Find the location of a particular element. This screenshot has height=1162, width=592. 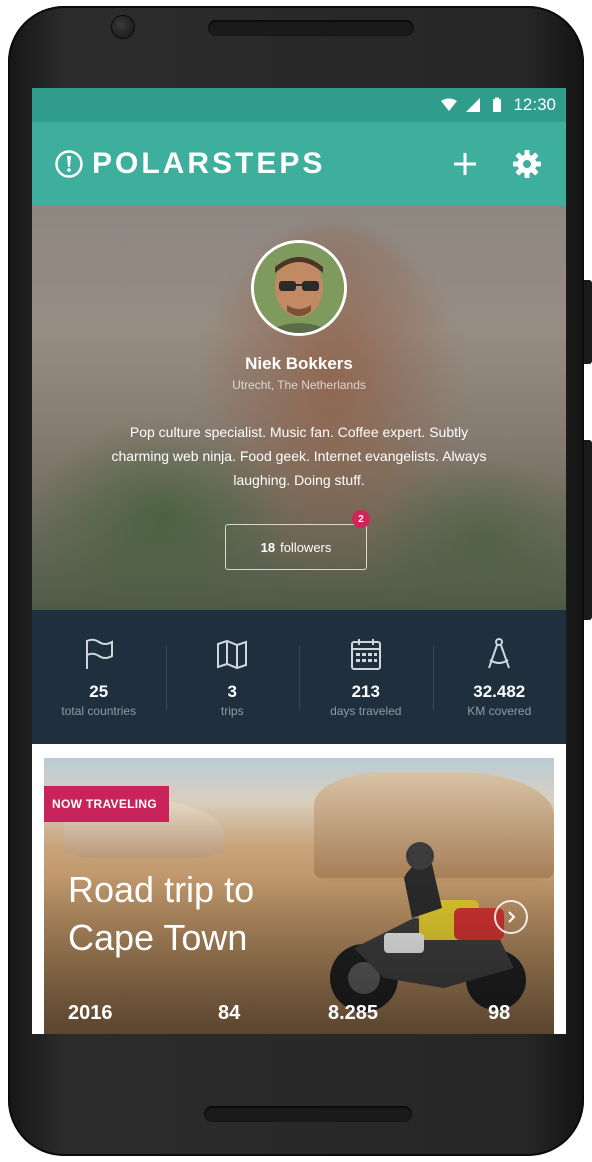

settings-button is located at coordinates (527, 164).